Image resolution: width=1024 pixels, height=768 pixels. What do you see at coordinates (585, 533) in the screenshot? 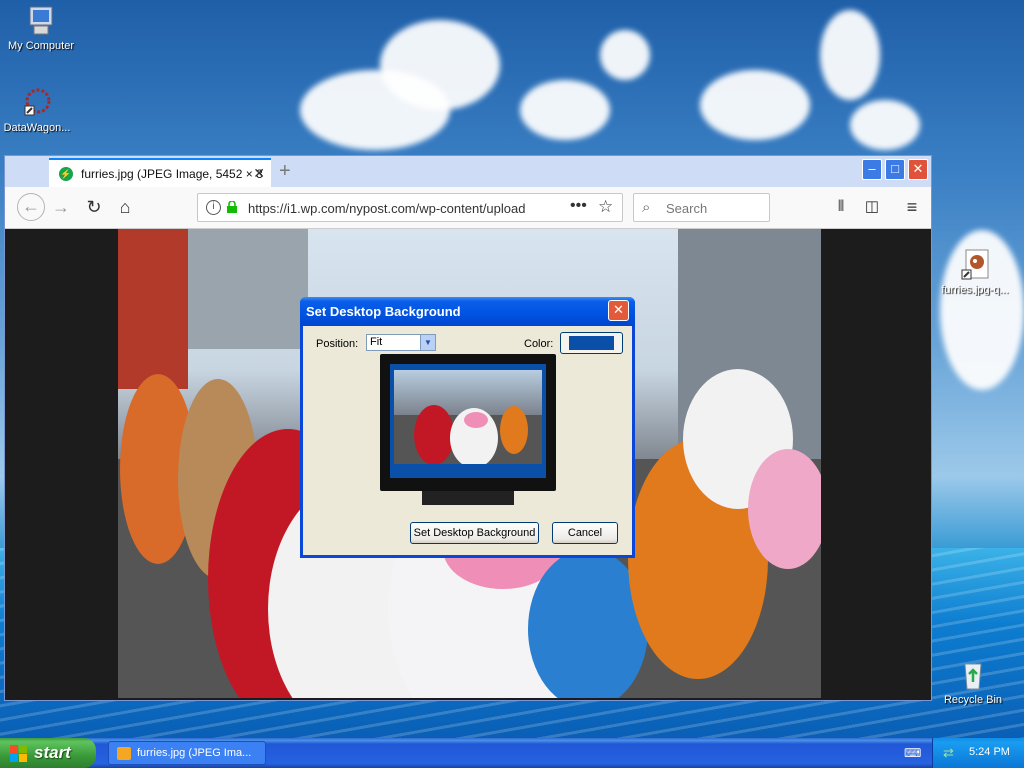
I see `cancel-button: Cancel` at bounding box center [585, 533].